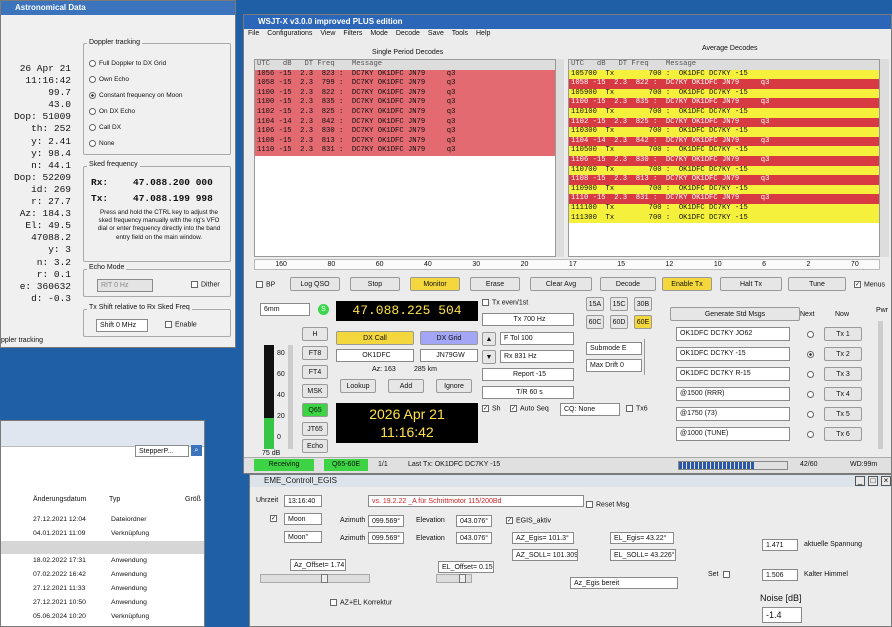 The height and width of the screenshot is (627, 892). Describe the element at coordinates (724, 84) in the screenshot. I see `avg-row: 1058 -15 2.3 822 : DC7KY OK1DFC JN79 q3` at that location.